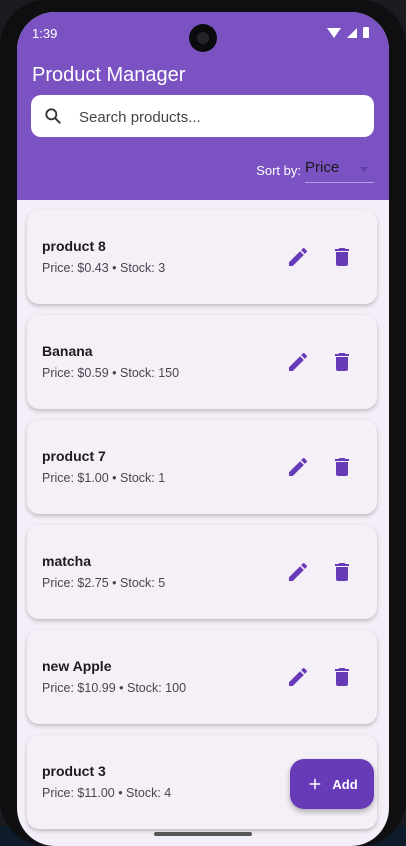 This screenshot has height=846, width=406. Describe the element at coordinates (104, 478) in the screenshot. I see `product-details: Price: $1.00 • Stock: 1` at that location.